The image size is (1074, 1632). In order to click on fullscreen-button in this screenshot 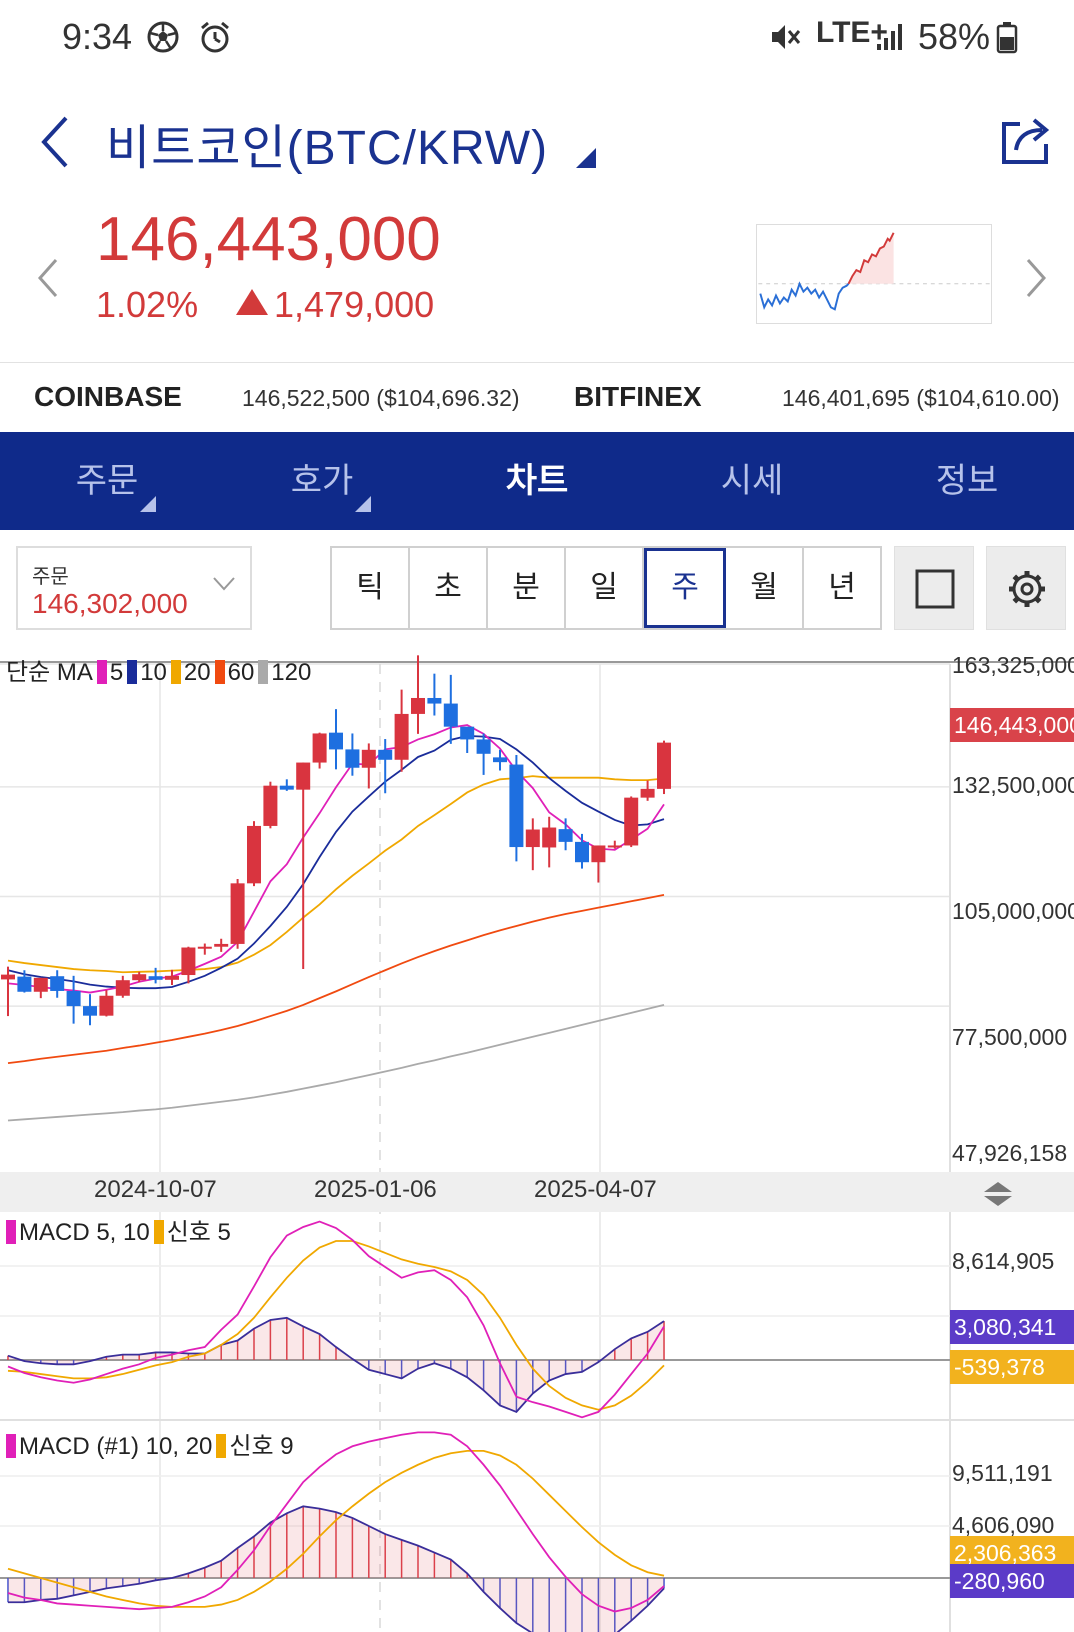, I will do `click(934, 588)`.